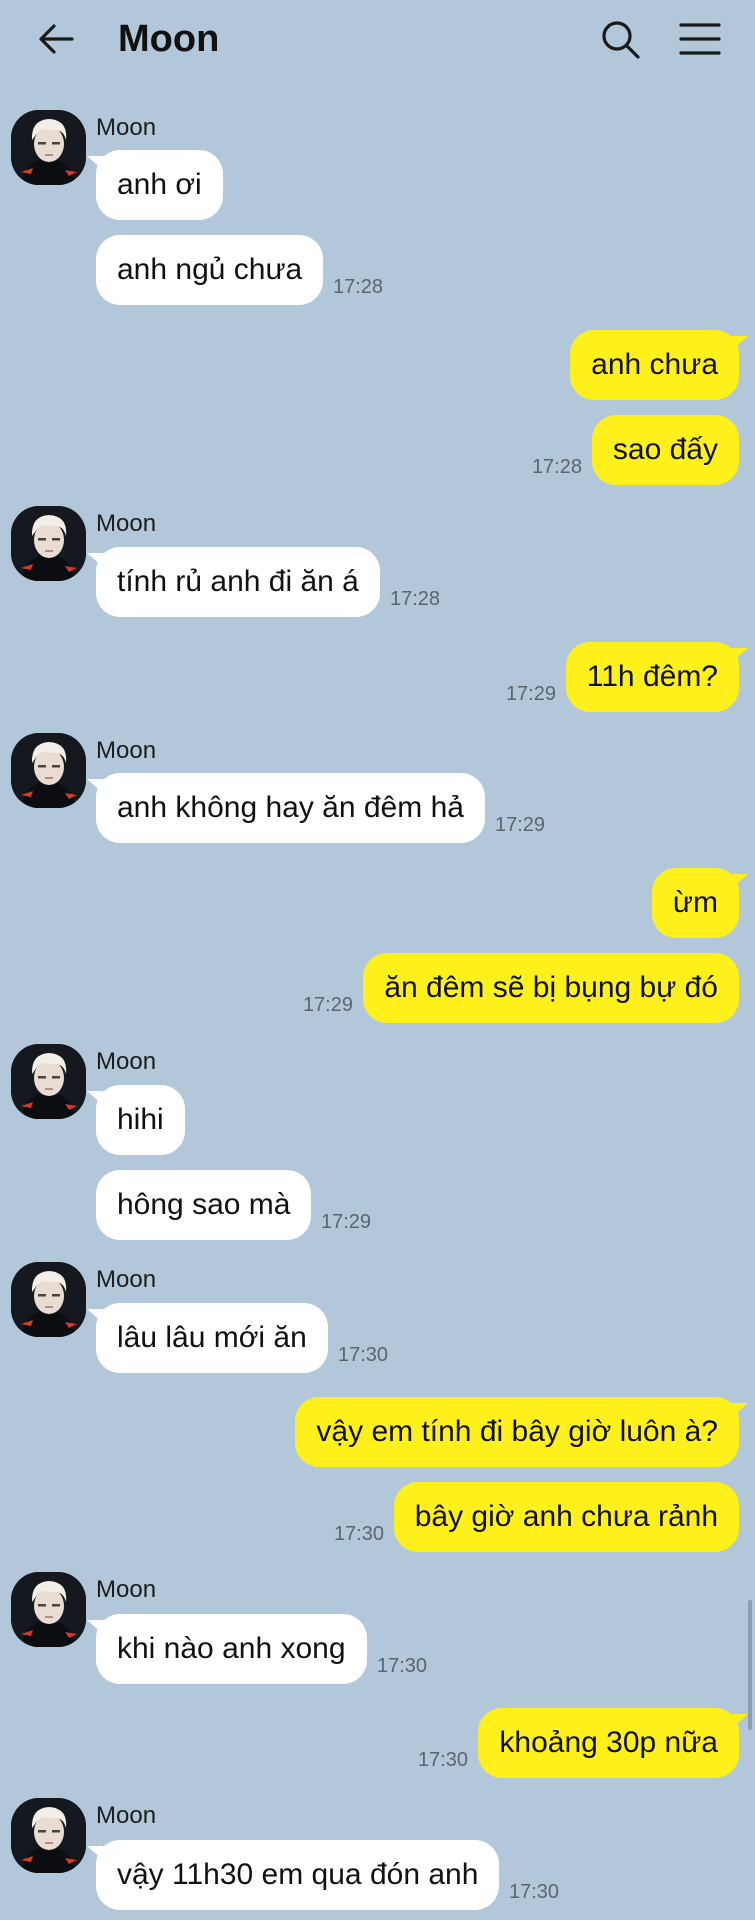 The height and width of the screenshot is (1920, 755). I want to click on menu-button, so click(700, 39).